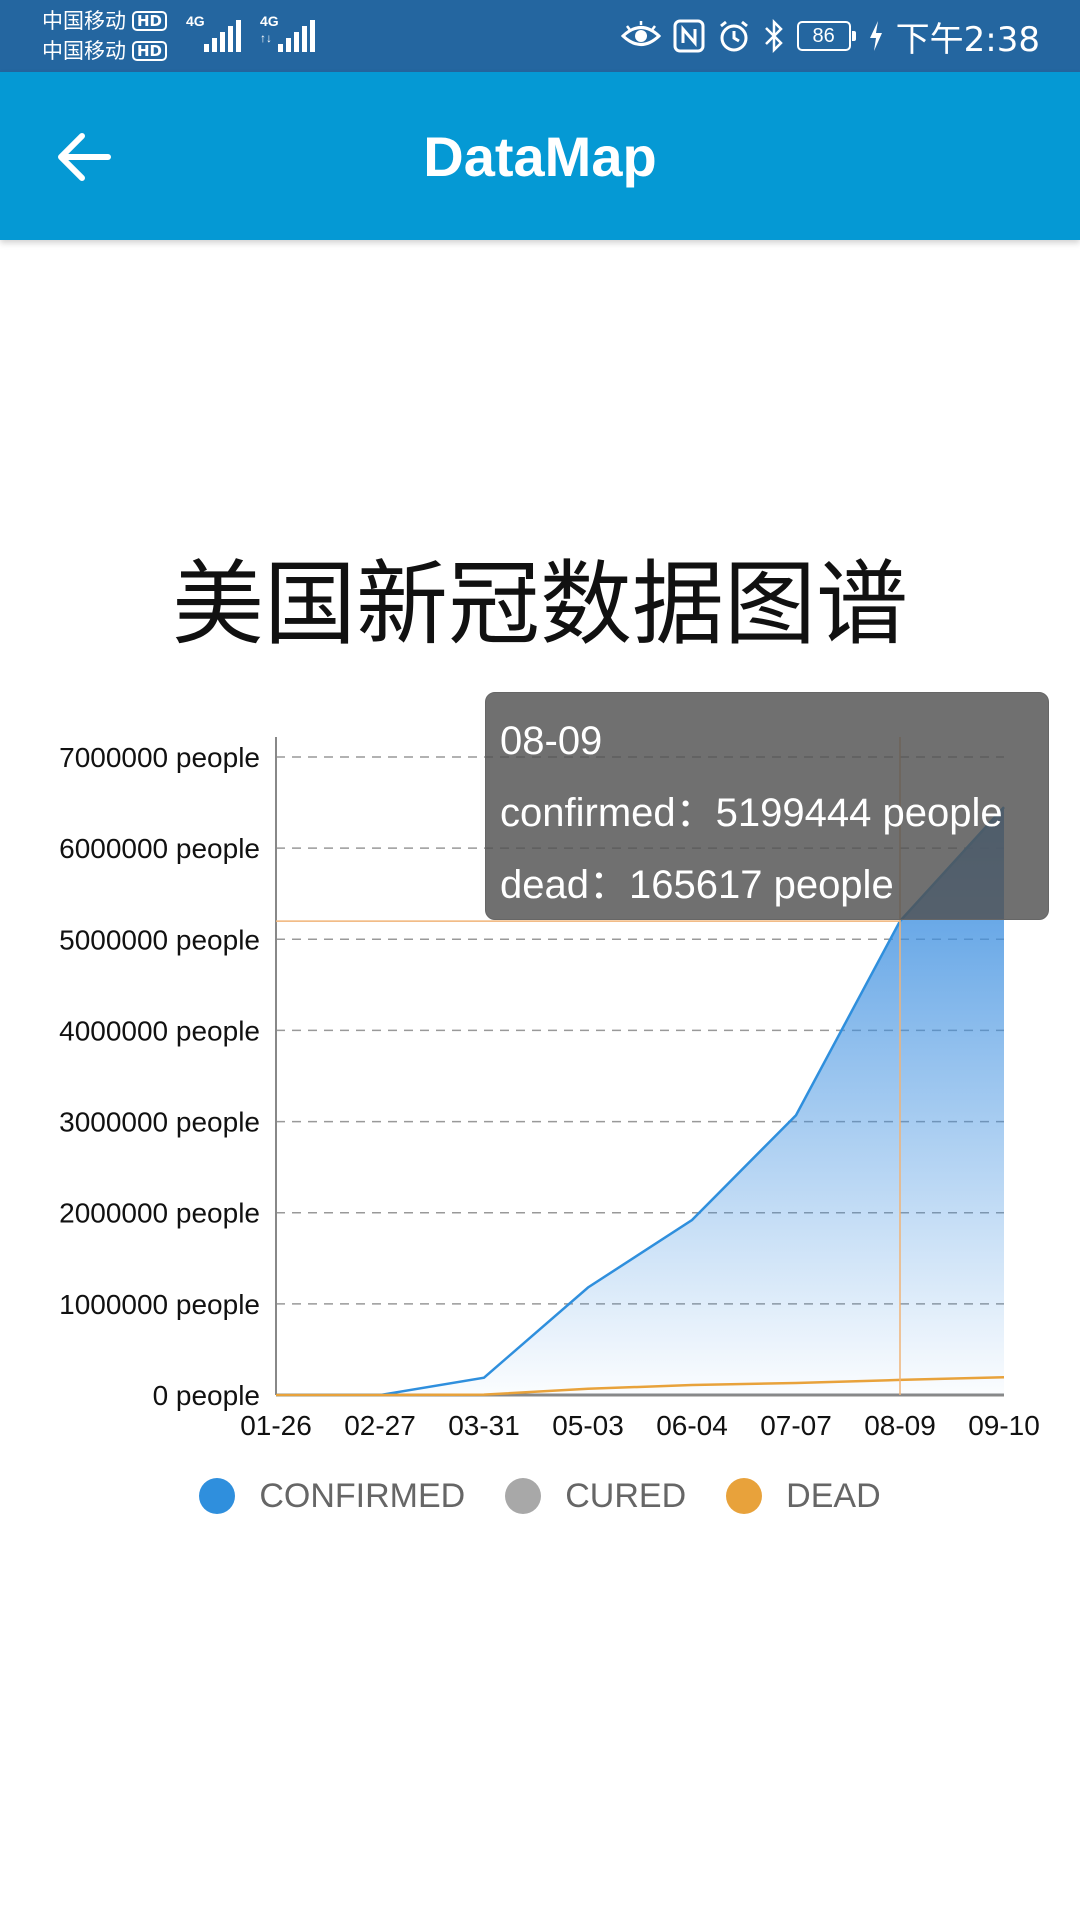 Image resolution: width=1080 pixels, height=1920 pixels. What do you see at coordinates (159, 848) in the screenshot?
I see `y-tick-label: 6000000 people` at bounding box center [159, 848].